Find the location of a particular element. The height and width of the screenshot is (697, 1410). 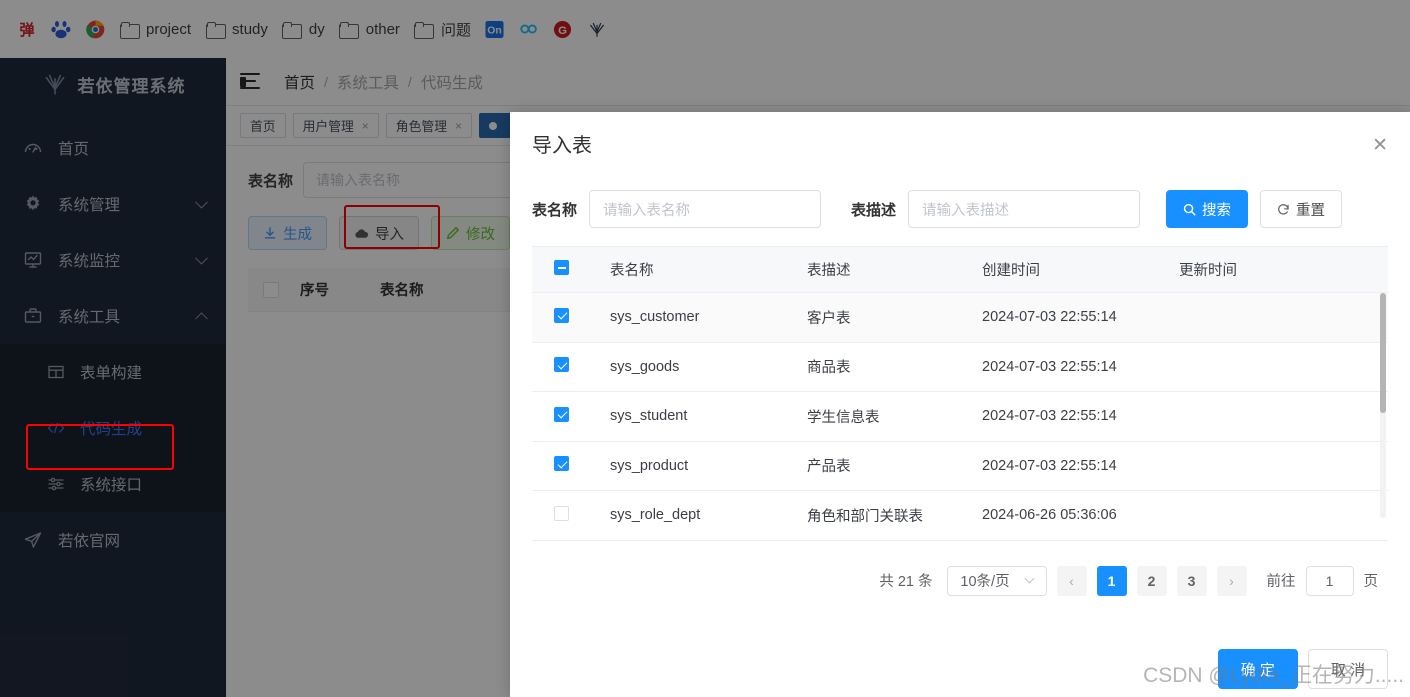

cell-table-name: sys_goods is located at coordinates (645, 366).